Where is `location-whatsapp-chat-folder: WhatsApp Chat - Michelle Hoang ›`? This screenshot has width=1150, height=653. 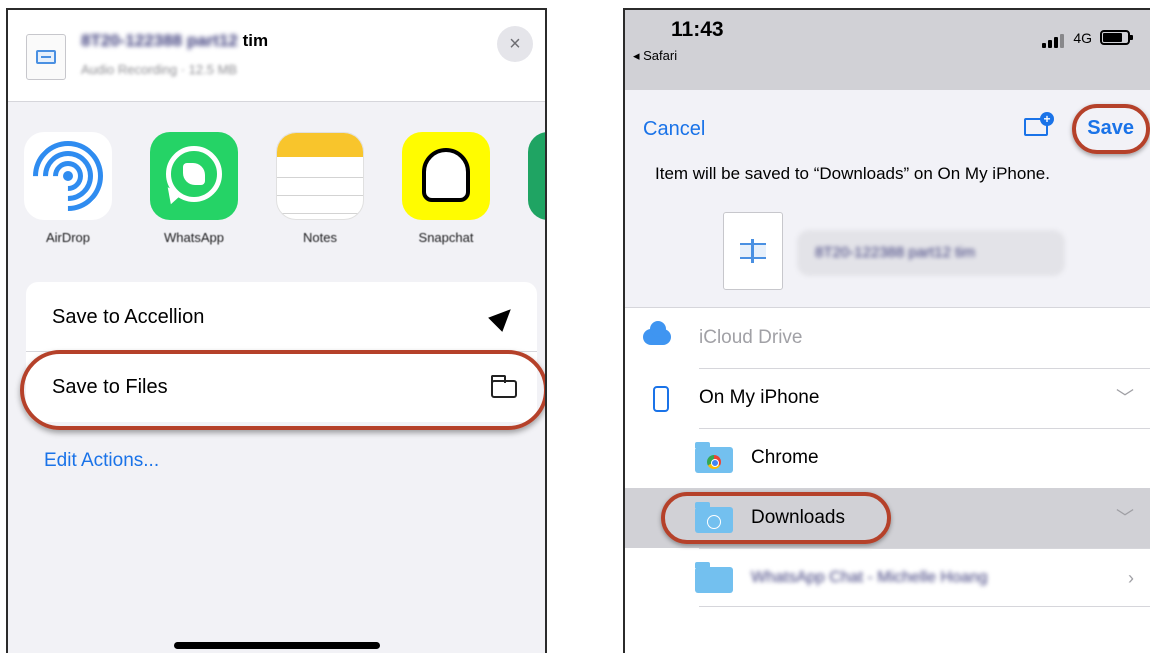 location-whatsapp-chat-folder: WhatsApp Chat - Michelle Hoang › is located at coordinates (887, 578).